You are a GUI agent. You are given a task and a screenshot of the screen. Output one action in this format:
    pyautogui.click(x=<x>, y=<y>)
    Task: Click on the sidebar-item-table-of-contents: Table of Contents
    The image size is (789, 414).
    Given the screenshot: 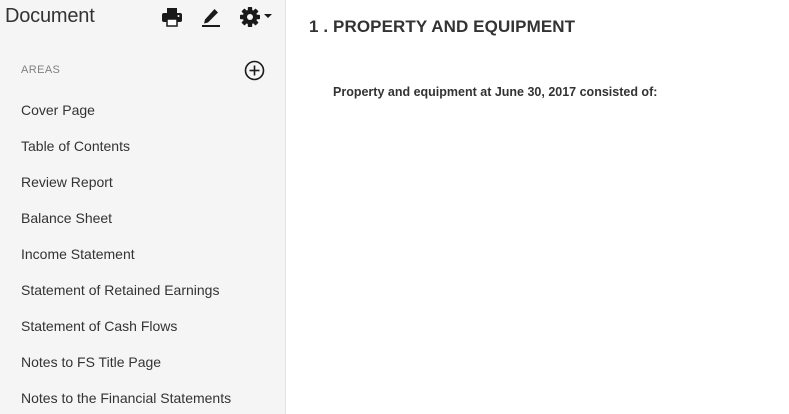 What is the action you would take?
    pyautogui.click(x=142, y=146)
    